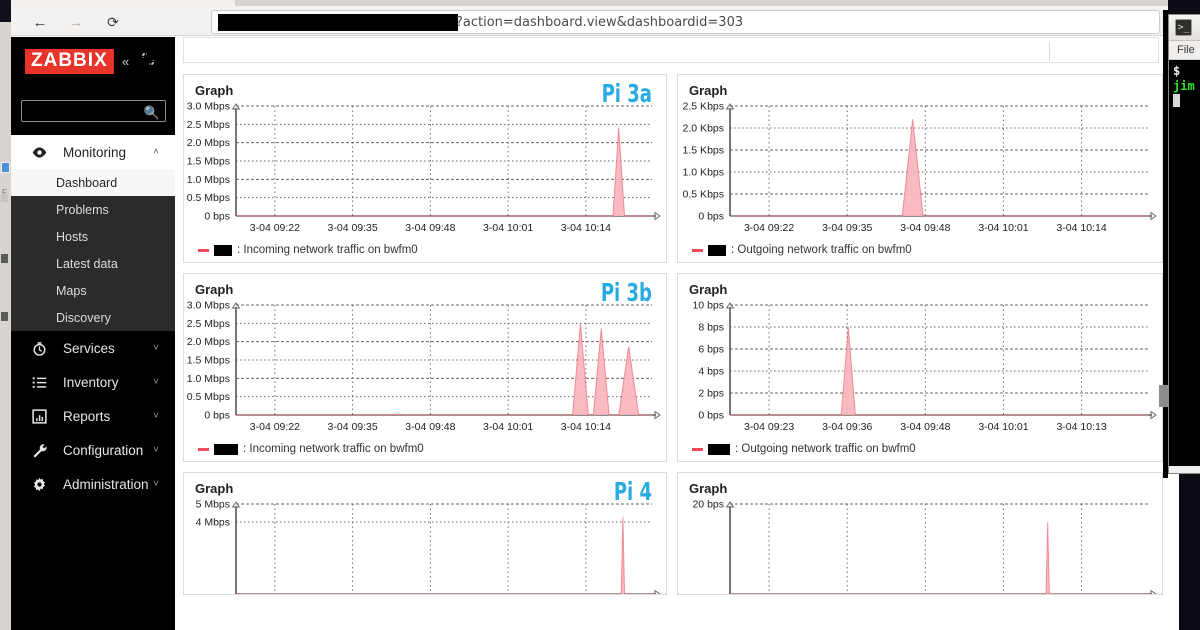  Describe the element at coordinates (42, 450) in the screenshot. I see `wrench-icon` at that location.